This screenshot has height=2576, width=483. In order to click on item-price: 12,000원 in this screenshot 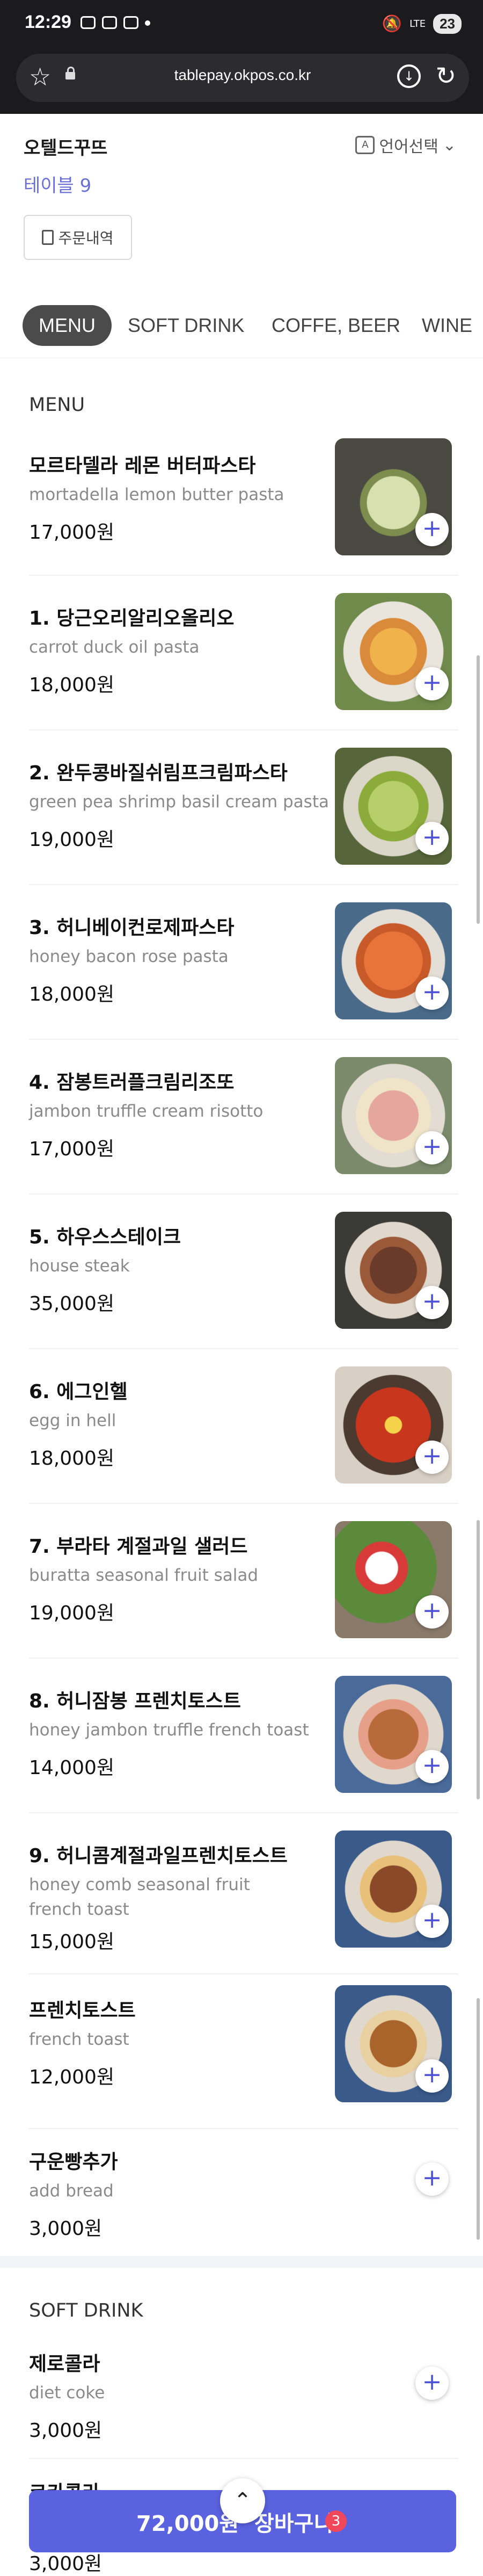, I will do `click(72, 2077)`.